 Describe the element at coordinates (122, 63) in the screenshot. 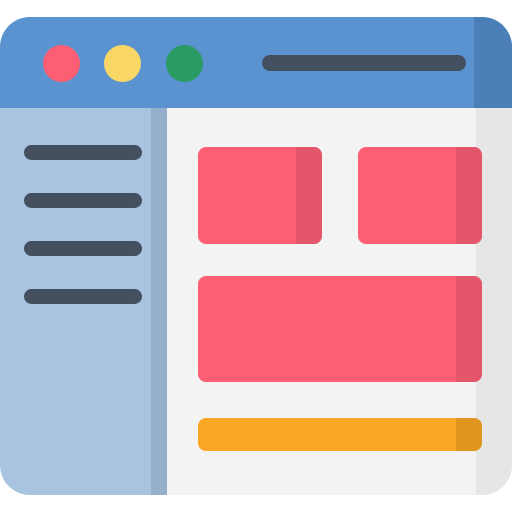

I see `minimize-button` at that location.